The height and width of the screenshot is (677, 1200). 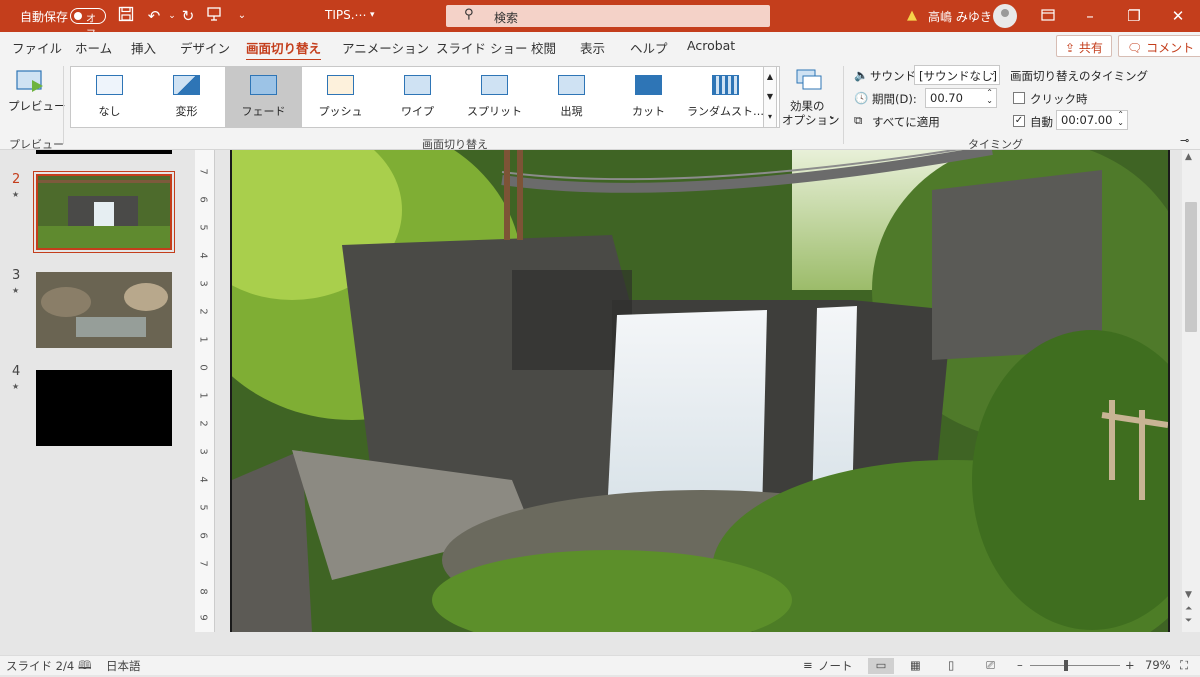 I want to click on transition-split: スプリット, so click(x=494, y=97).